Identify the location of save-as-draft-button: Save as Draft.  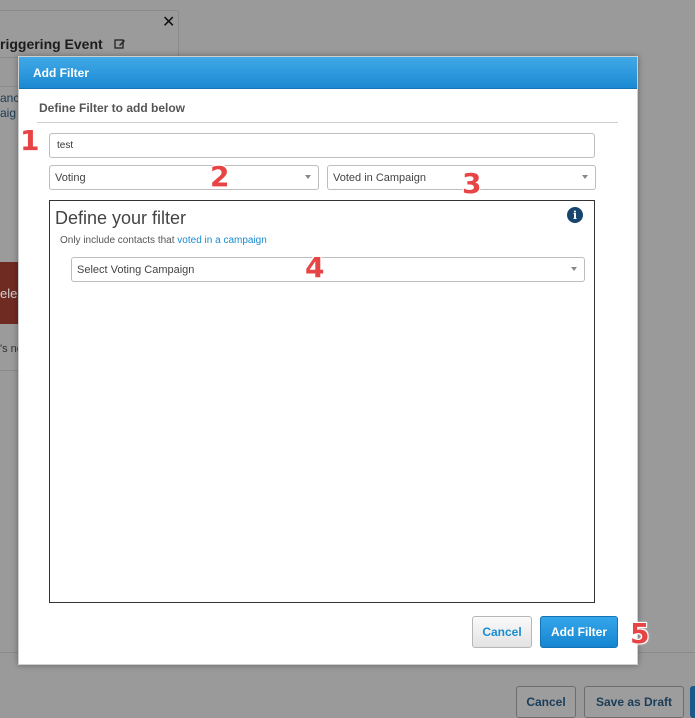
(634, 702).